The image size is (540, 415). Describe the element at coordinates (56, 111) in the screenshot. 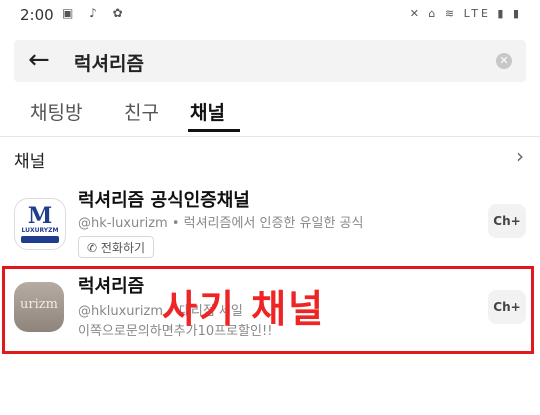

I see `tab-chatrooms: 채팅방` at that location.